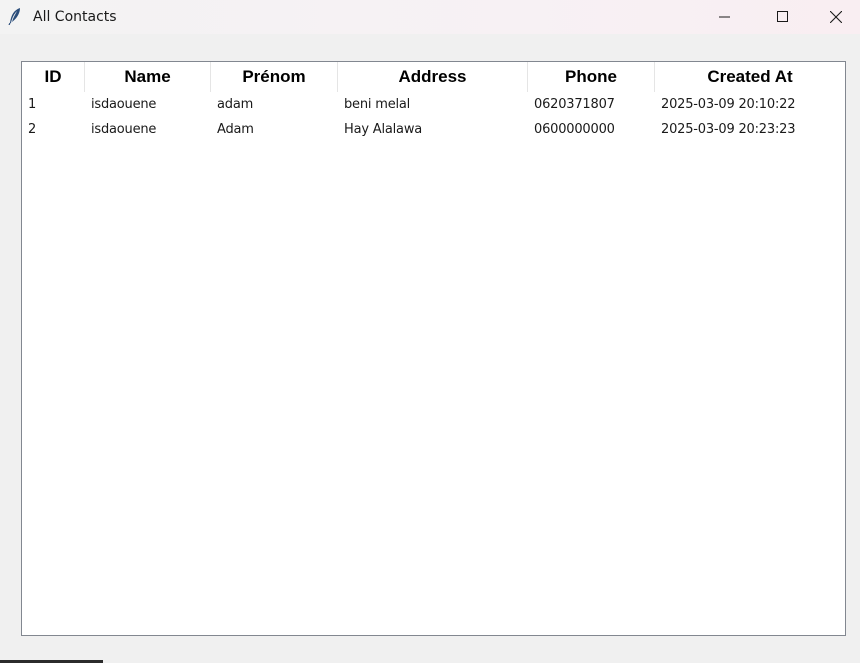  What do you see at coordinates (32, 129) in the screenshot?
I see `cell-id: 2` at bounding box center [32, 129].